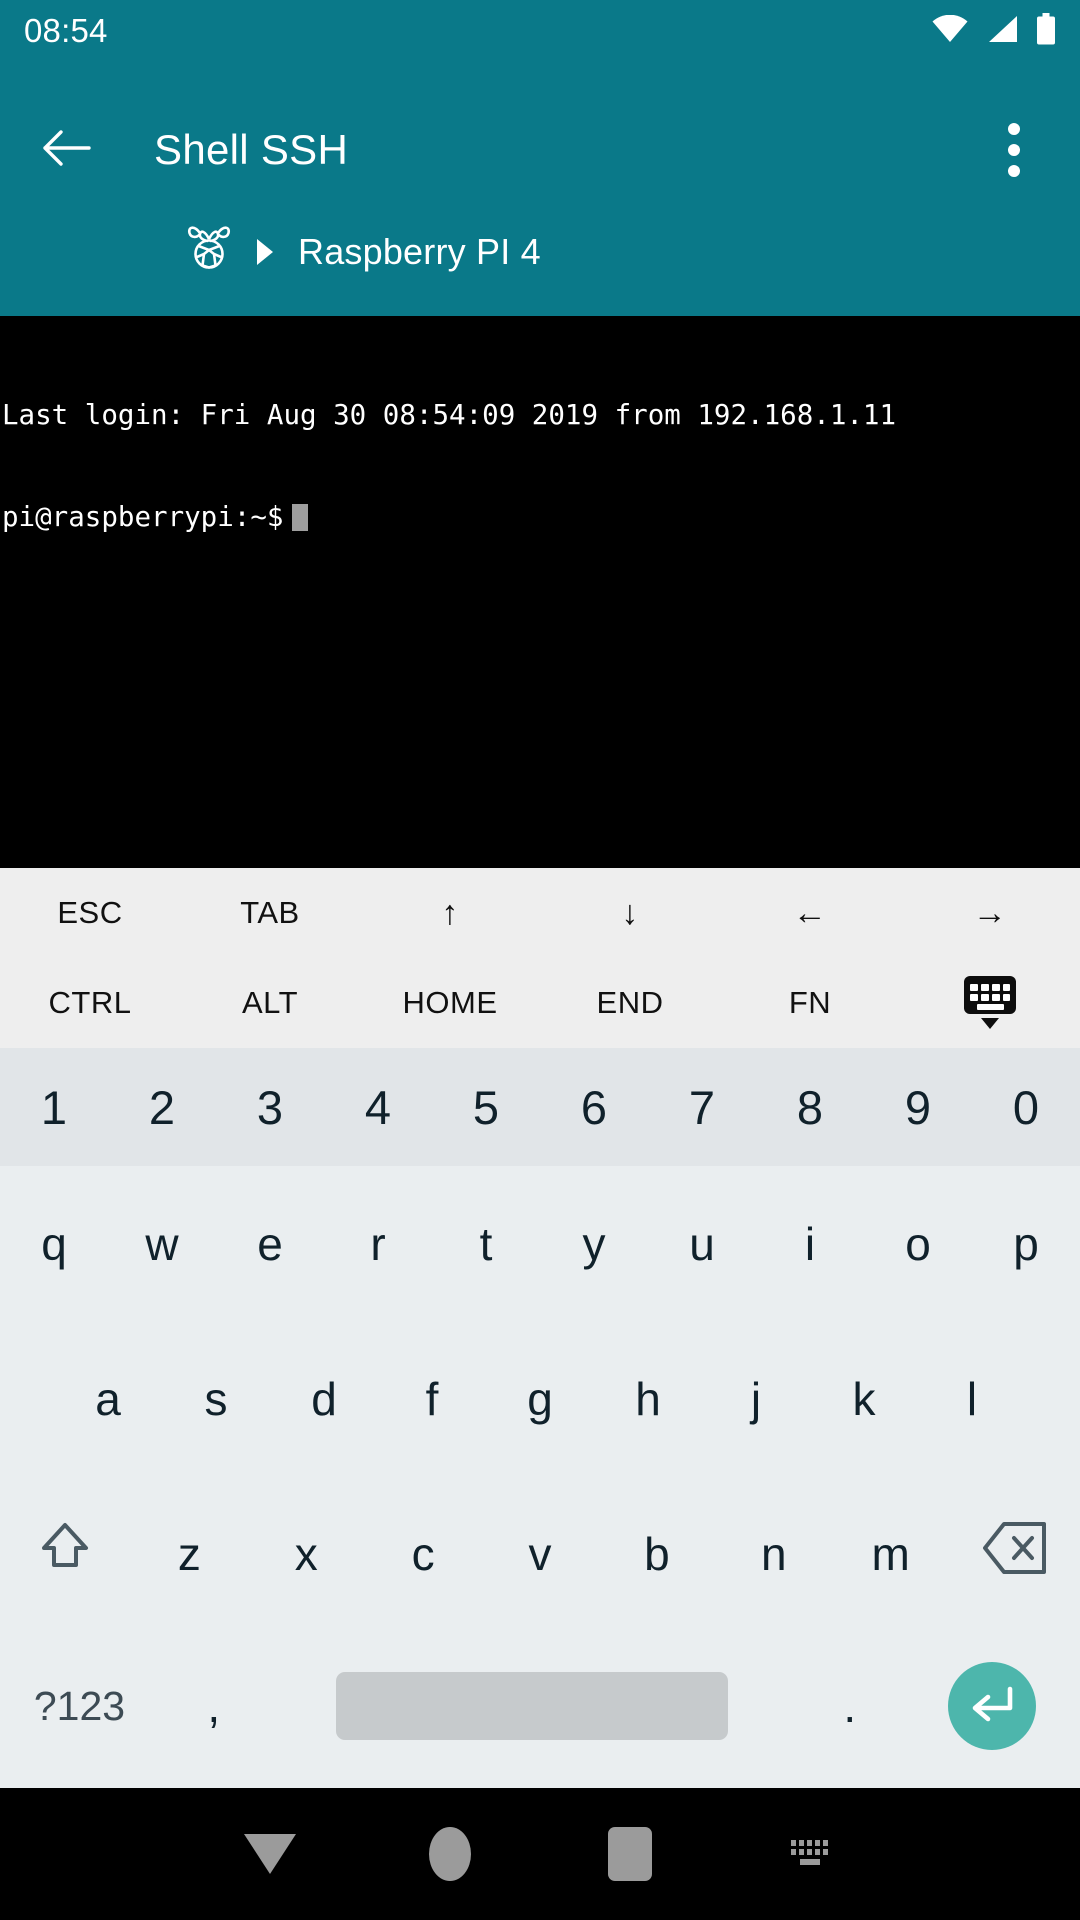 This screenshot has height=1920, width=1080. Describe the element at coordinates (189, 1553) in the screenshot. I see `key-z: z` at that location.